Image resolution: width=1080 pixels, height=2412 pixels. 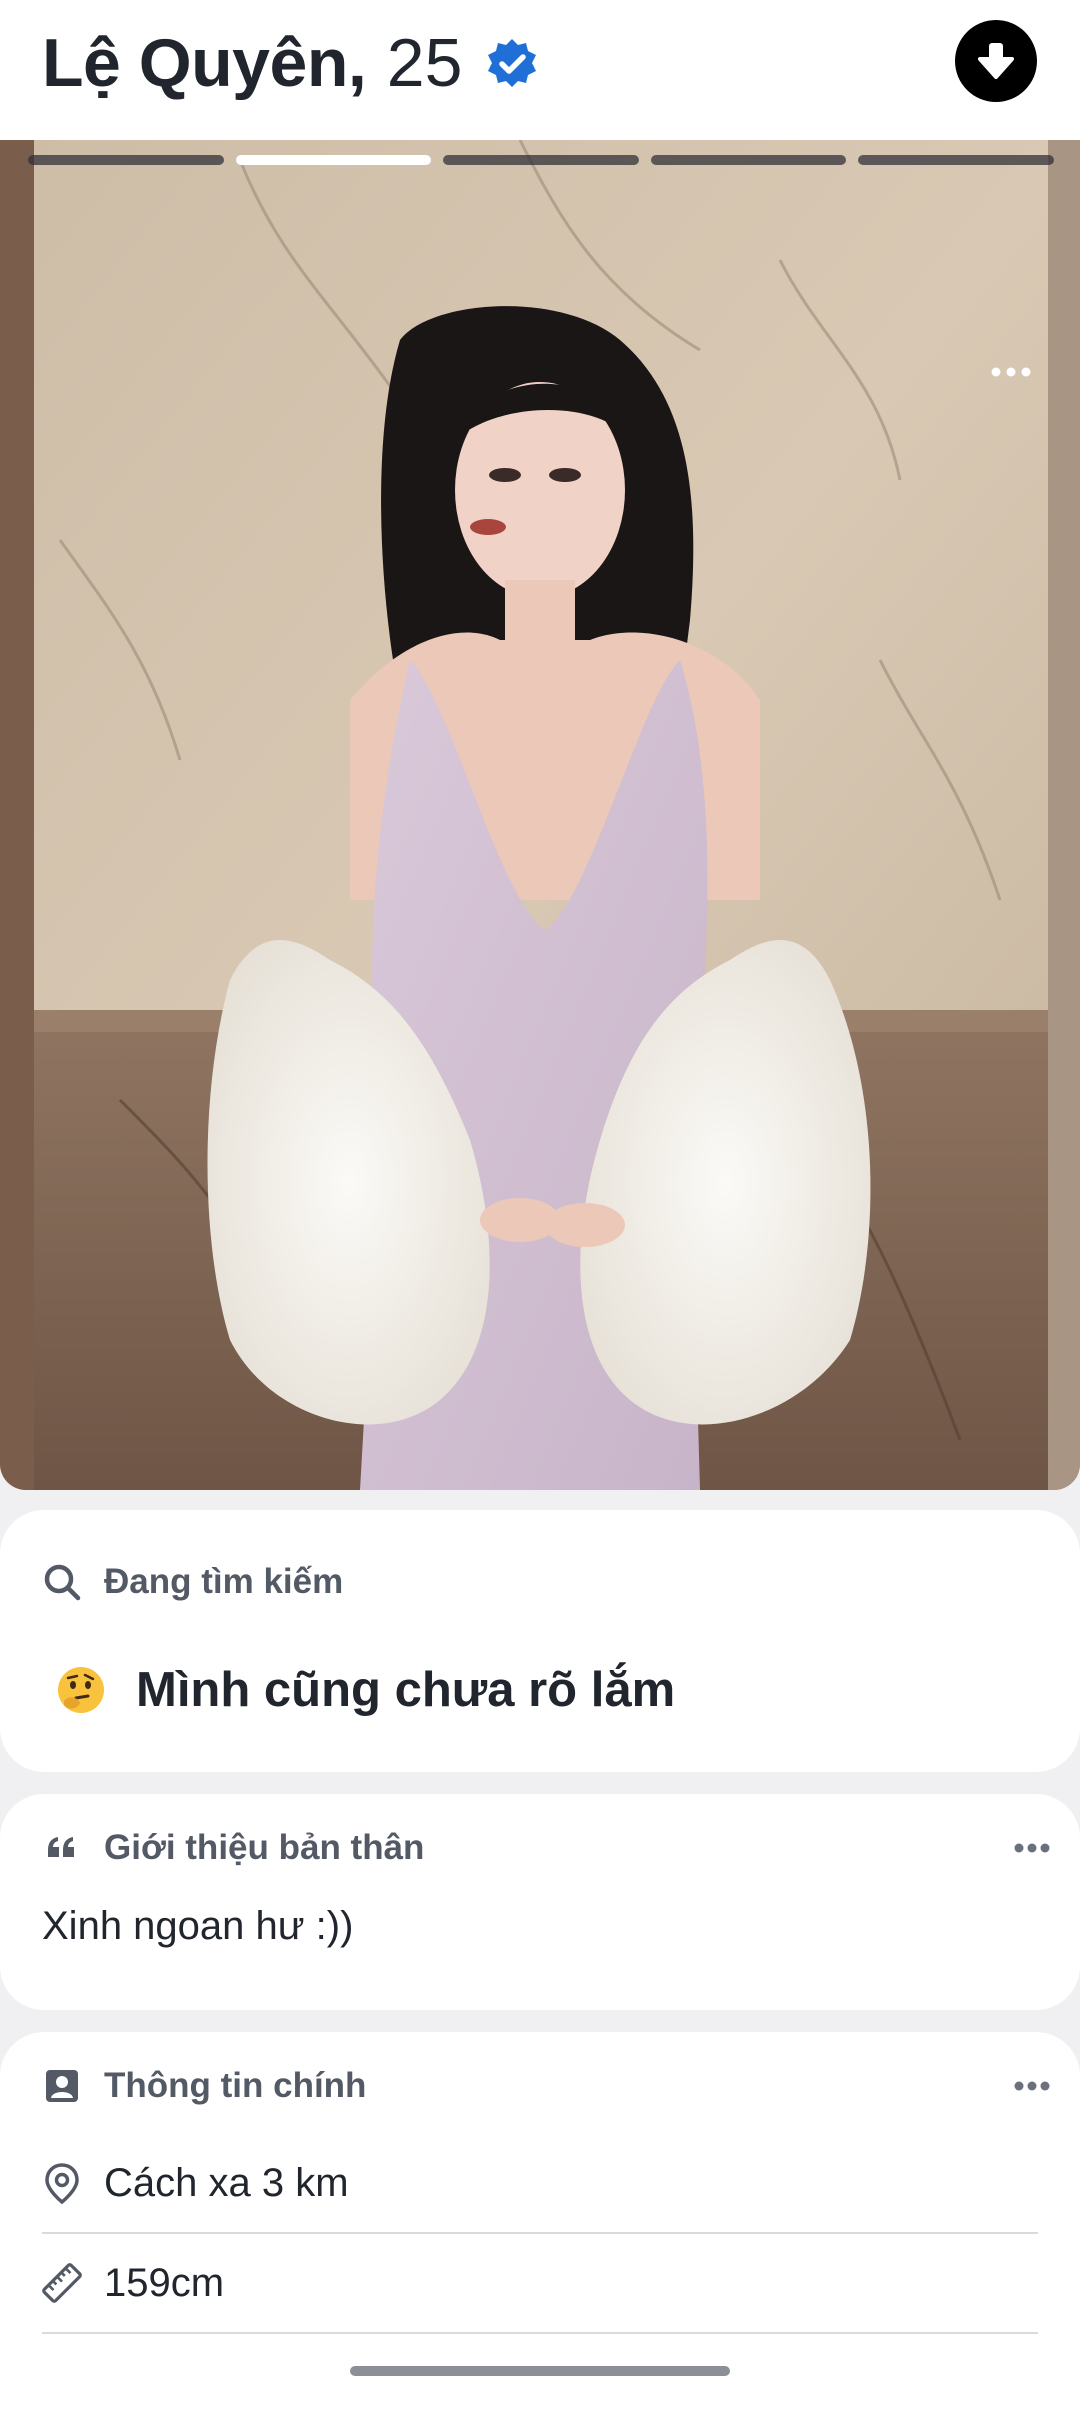 I want to click on arrow-down-icon, so click(x=996, y=61).